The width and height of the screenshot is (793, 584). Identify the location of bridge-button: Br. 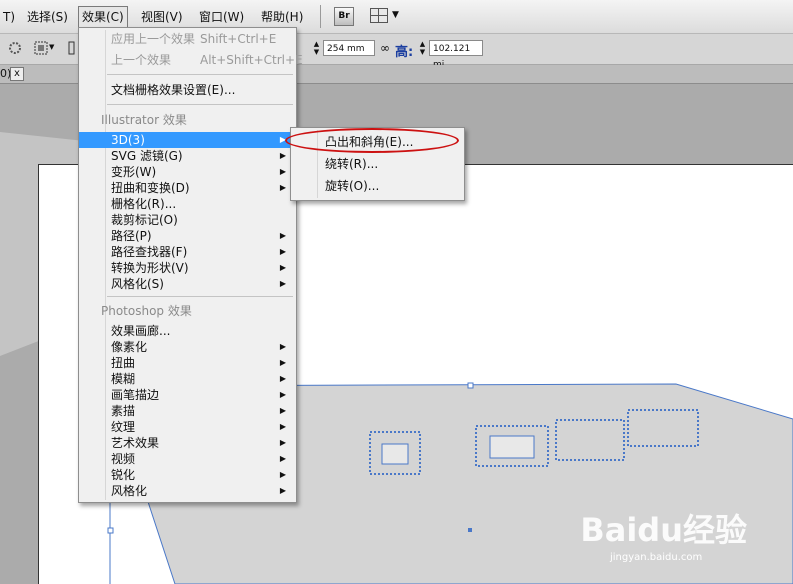
(344, 16).